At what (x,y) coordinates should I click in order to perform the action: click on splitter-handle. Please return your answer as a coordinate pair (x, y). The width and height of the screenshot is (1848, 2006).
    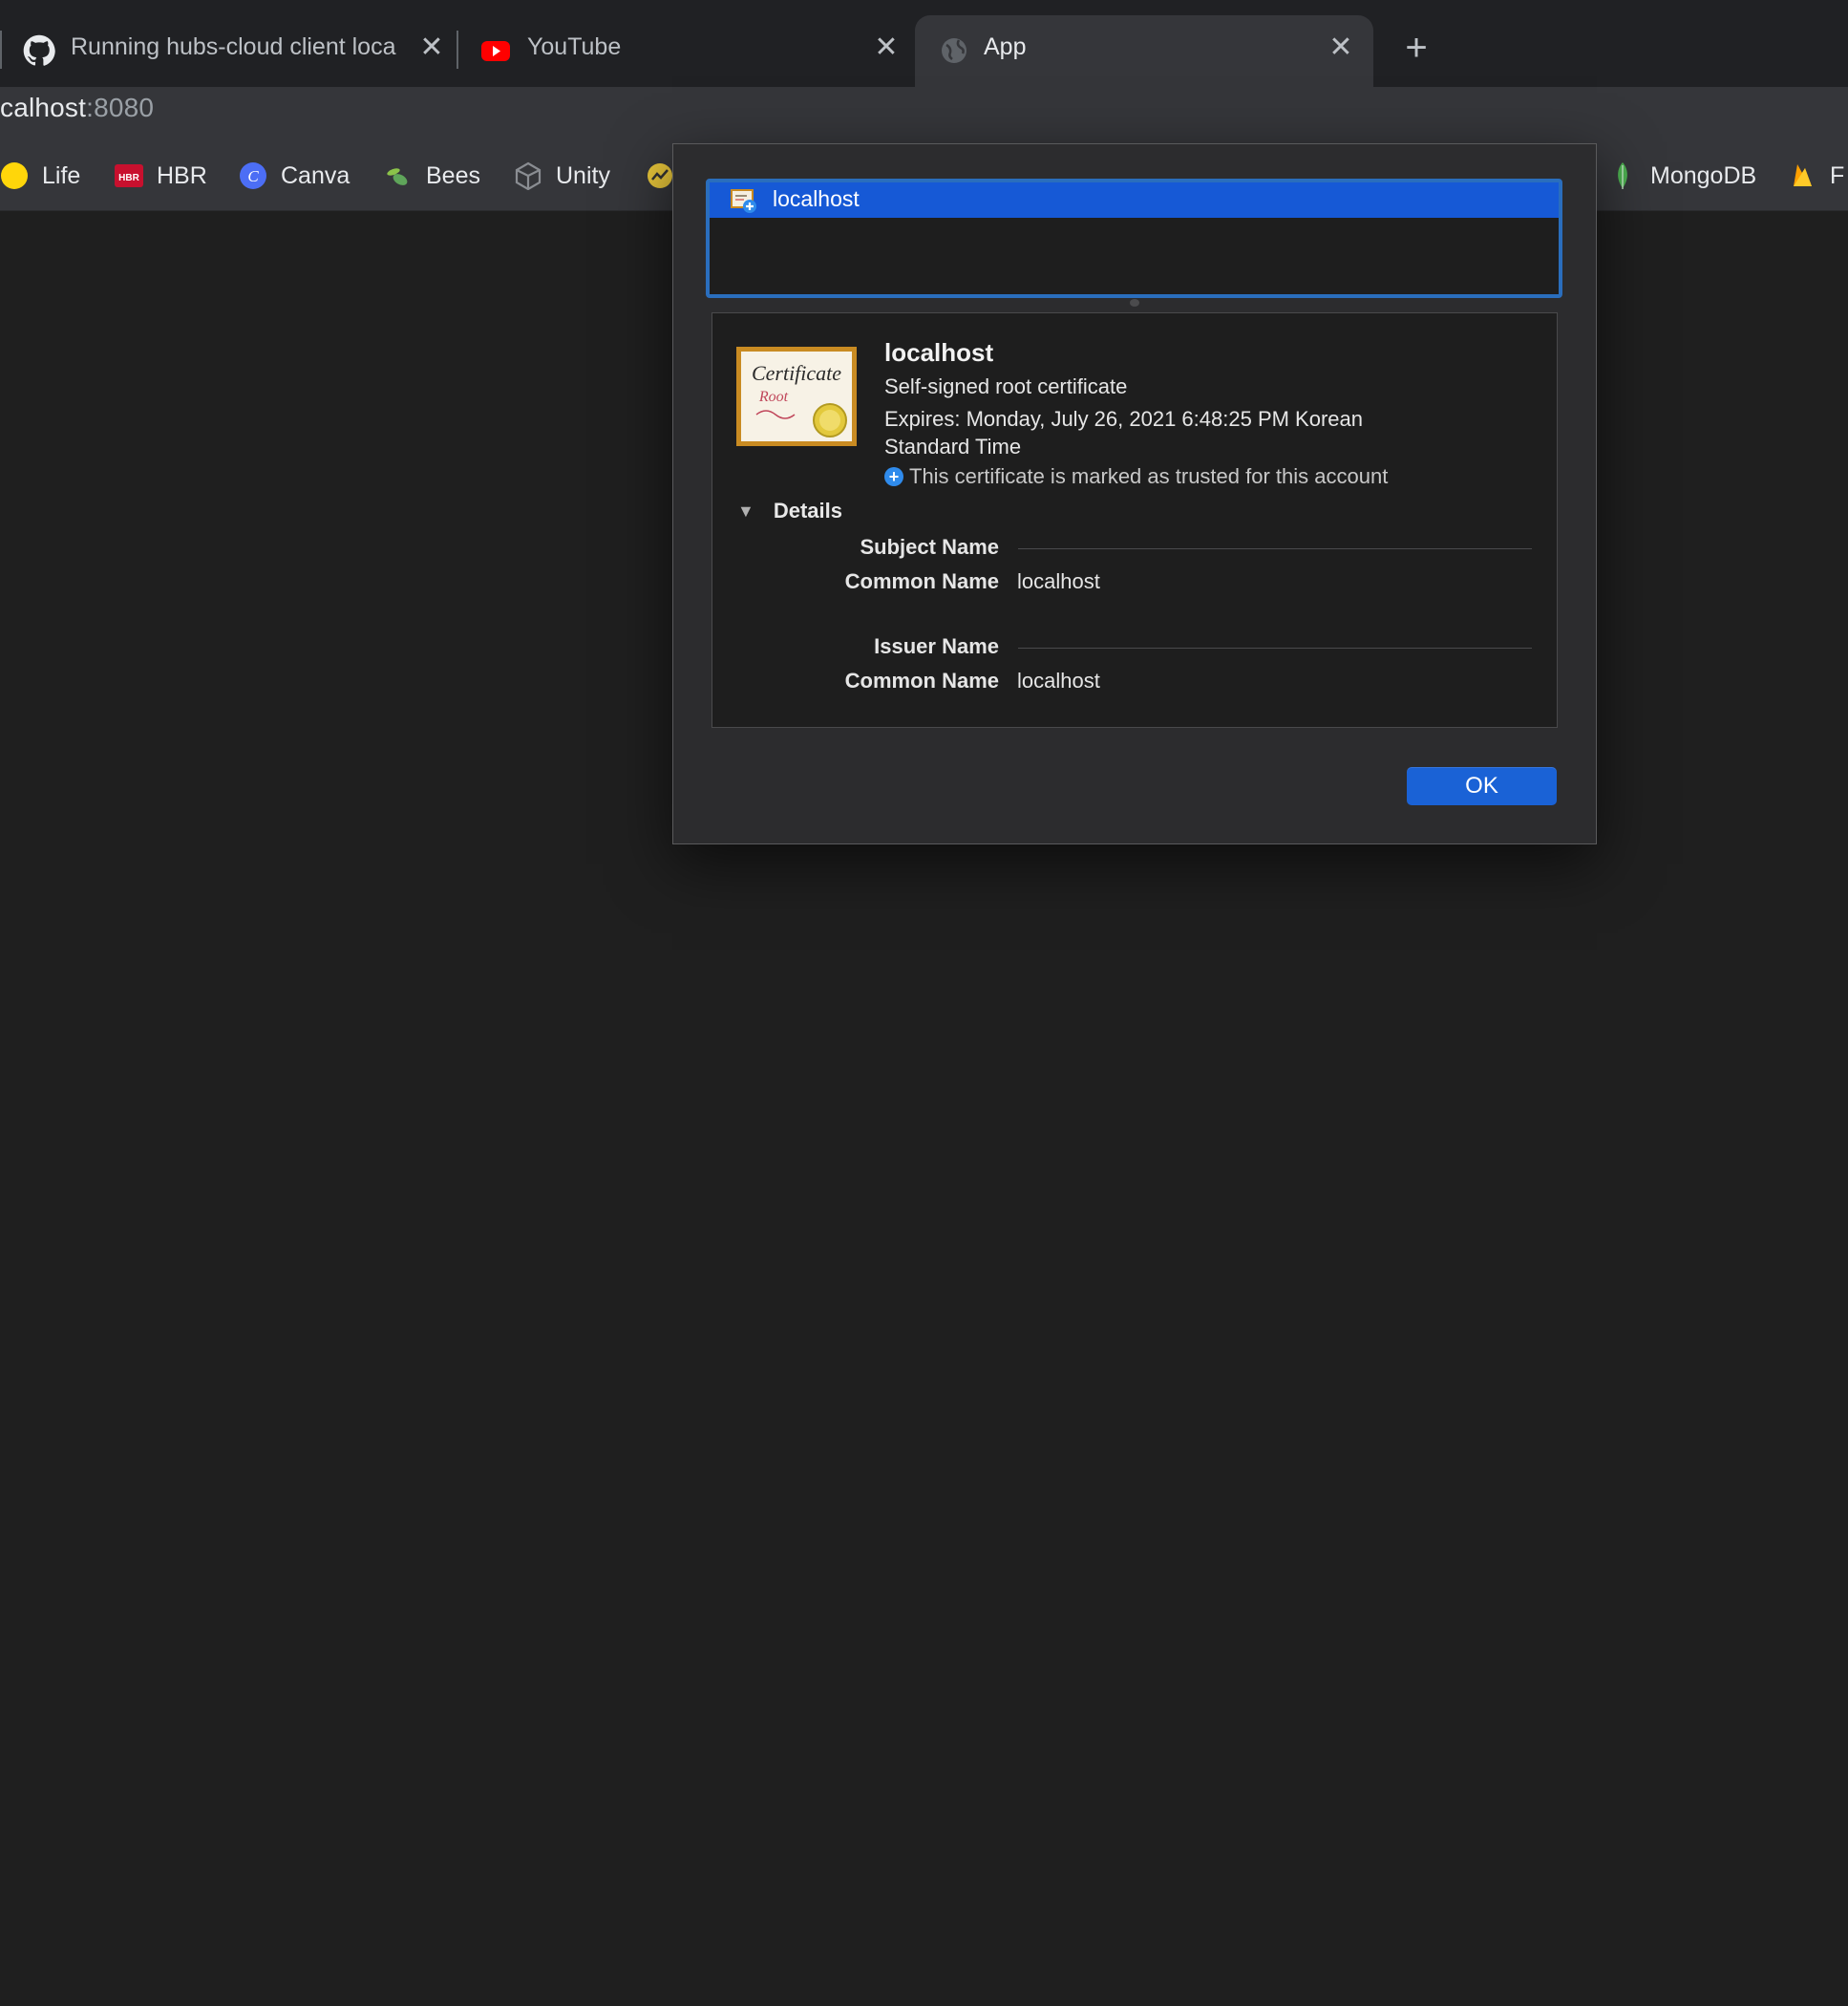
    Looking at the image, I should click on (1134, 303).